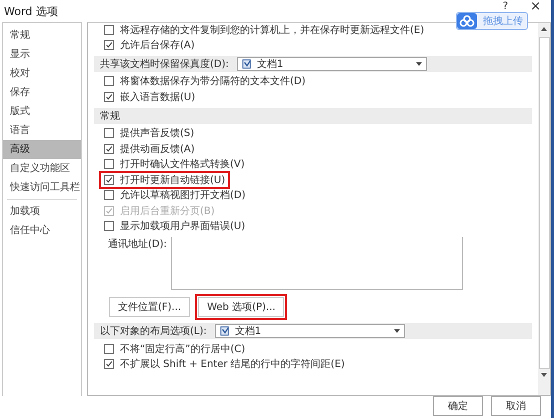 Image resolution: width=554 pixels, height=418 pixels. Describe the element at coordinates (42, 92) in the screenshot. I see `sidebar-item: 保存` at that location.